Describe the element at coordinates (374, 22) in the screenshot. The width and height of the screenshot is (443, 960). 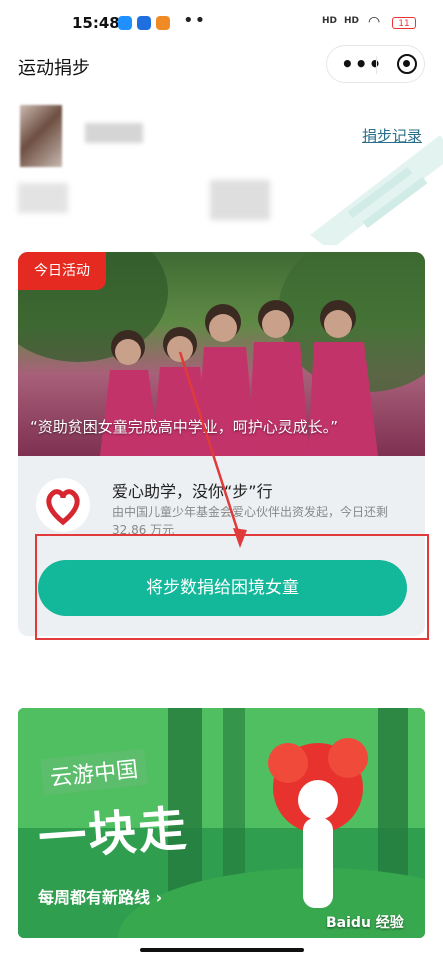
I see `wifi-icon: ◠` at that location.